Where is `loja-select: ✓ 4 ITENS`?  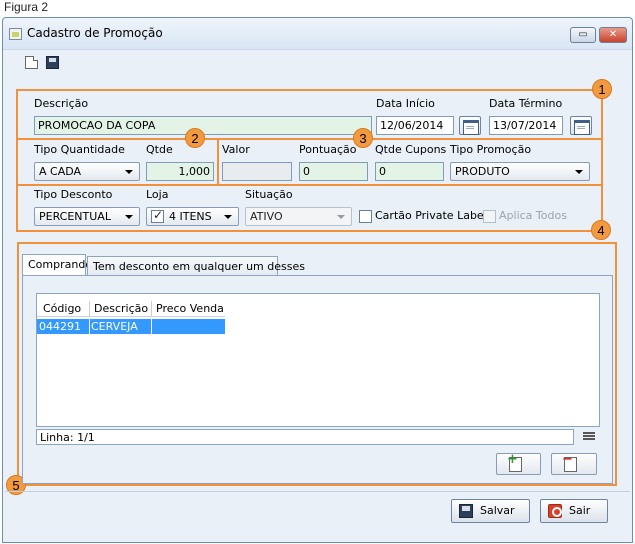 loja-select: ✓ 4 ITENS is located at coordinates (192, 216).